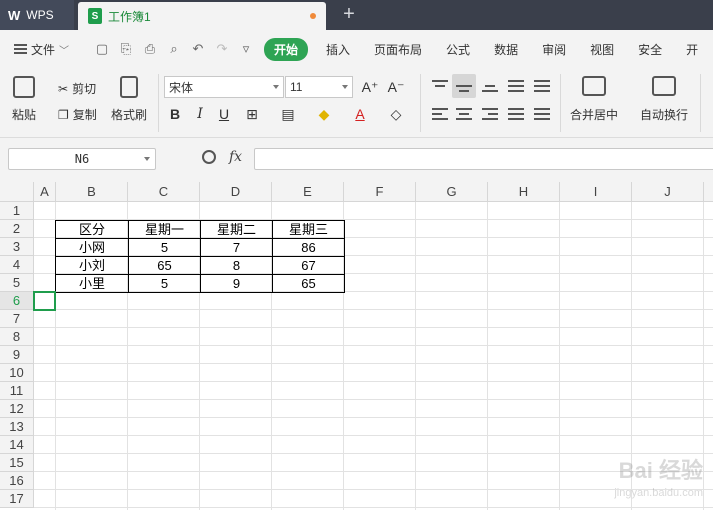 This screenshot has width=713, height=510. Describe the element at coordinates (236, 265) in the screenshot. I see `table-cell: 8` at that location.